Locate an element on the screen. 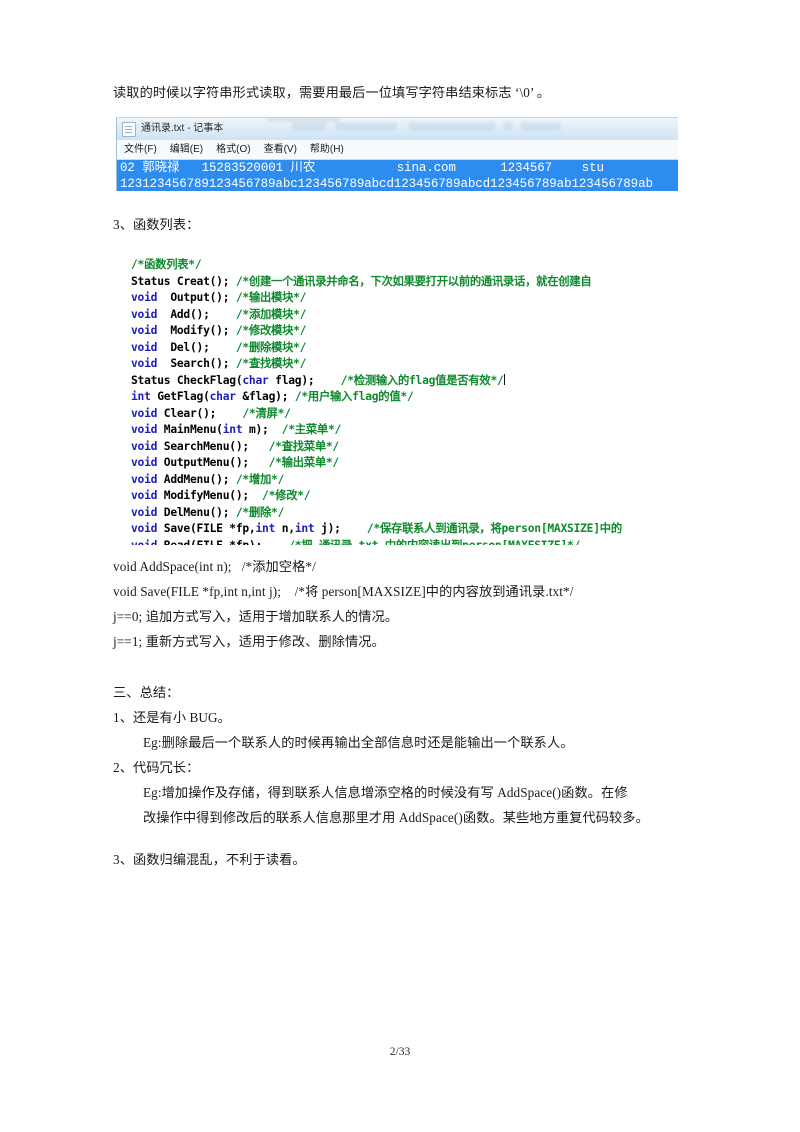 The width and height of the screenshot is (800, 1132). summary-item-1: 1、还是有小 BUG。 is located at coordinates (172, 717).